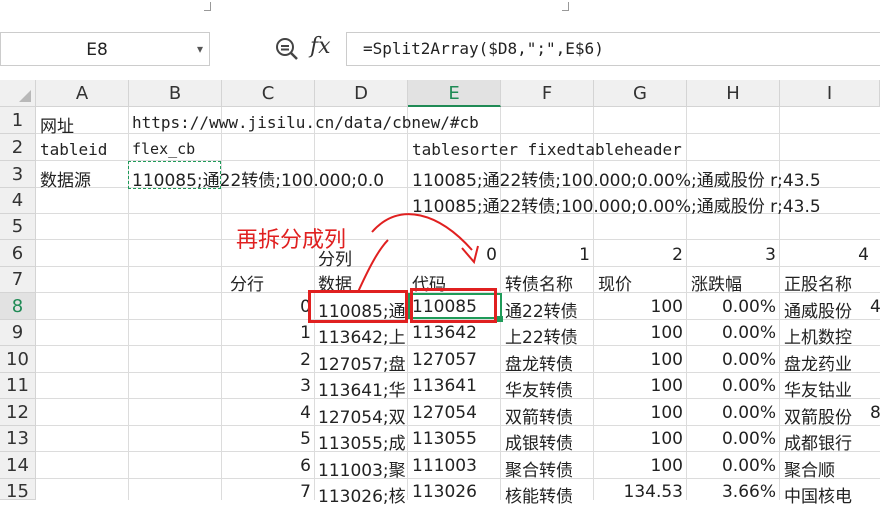 The width and height of the screenshot is (880, 507). I want to click on annotation-arrows, so click(418, 253).